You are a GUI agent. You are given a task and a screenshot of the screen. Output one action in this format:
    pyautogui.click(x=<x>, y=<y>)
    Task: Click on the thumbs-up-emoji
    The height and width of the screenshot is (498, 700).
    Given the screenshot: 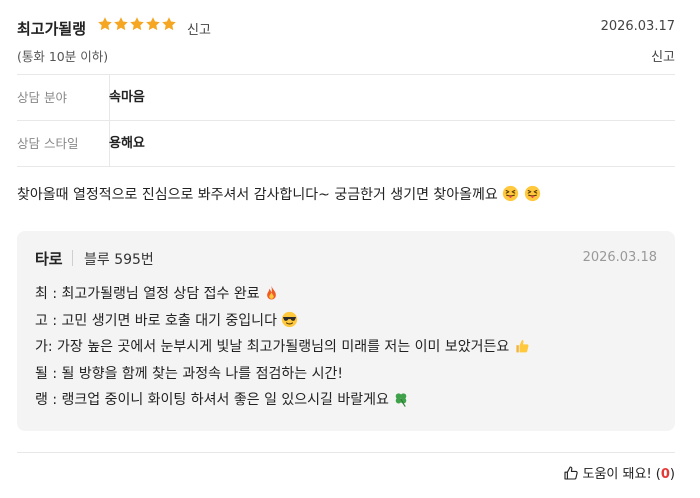 What is the action you would take?
    pyautogui.click(x=522, y=346)
    